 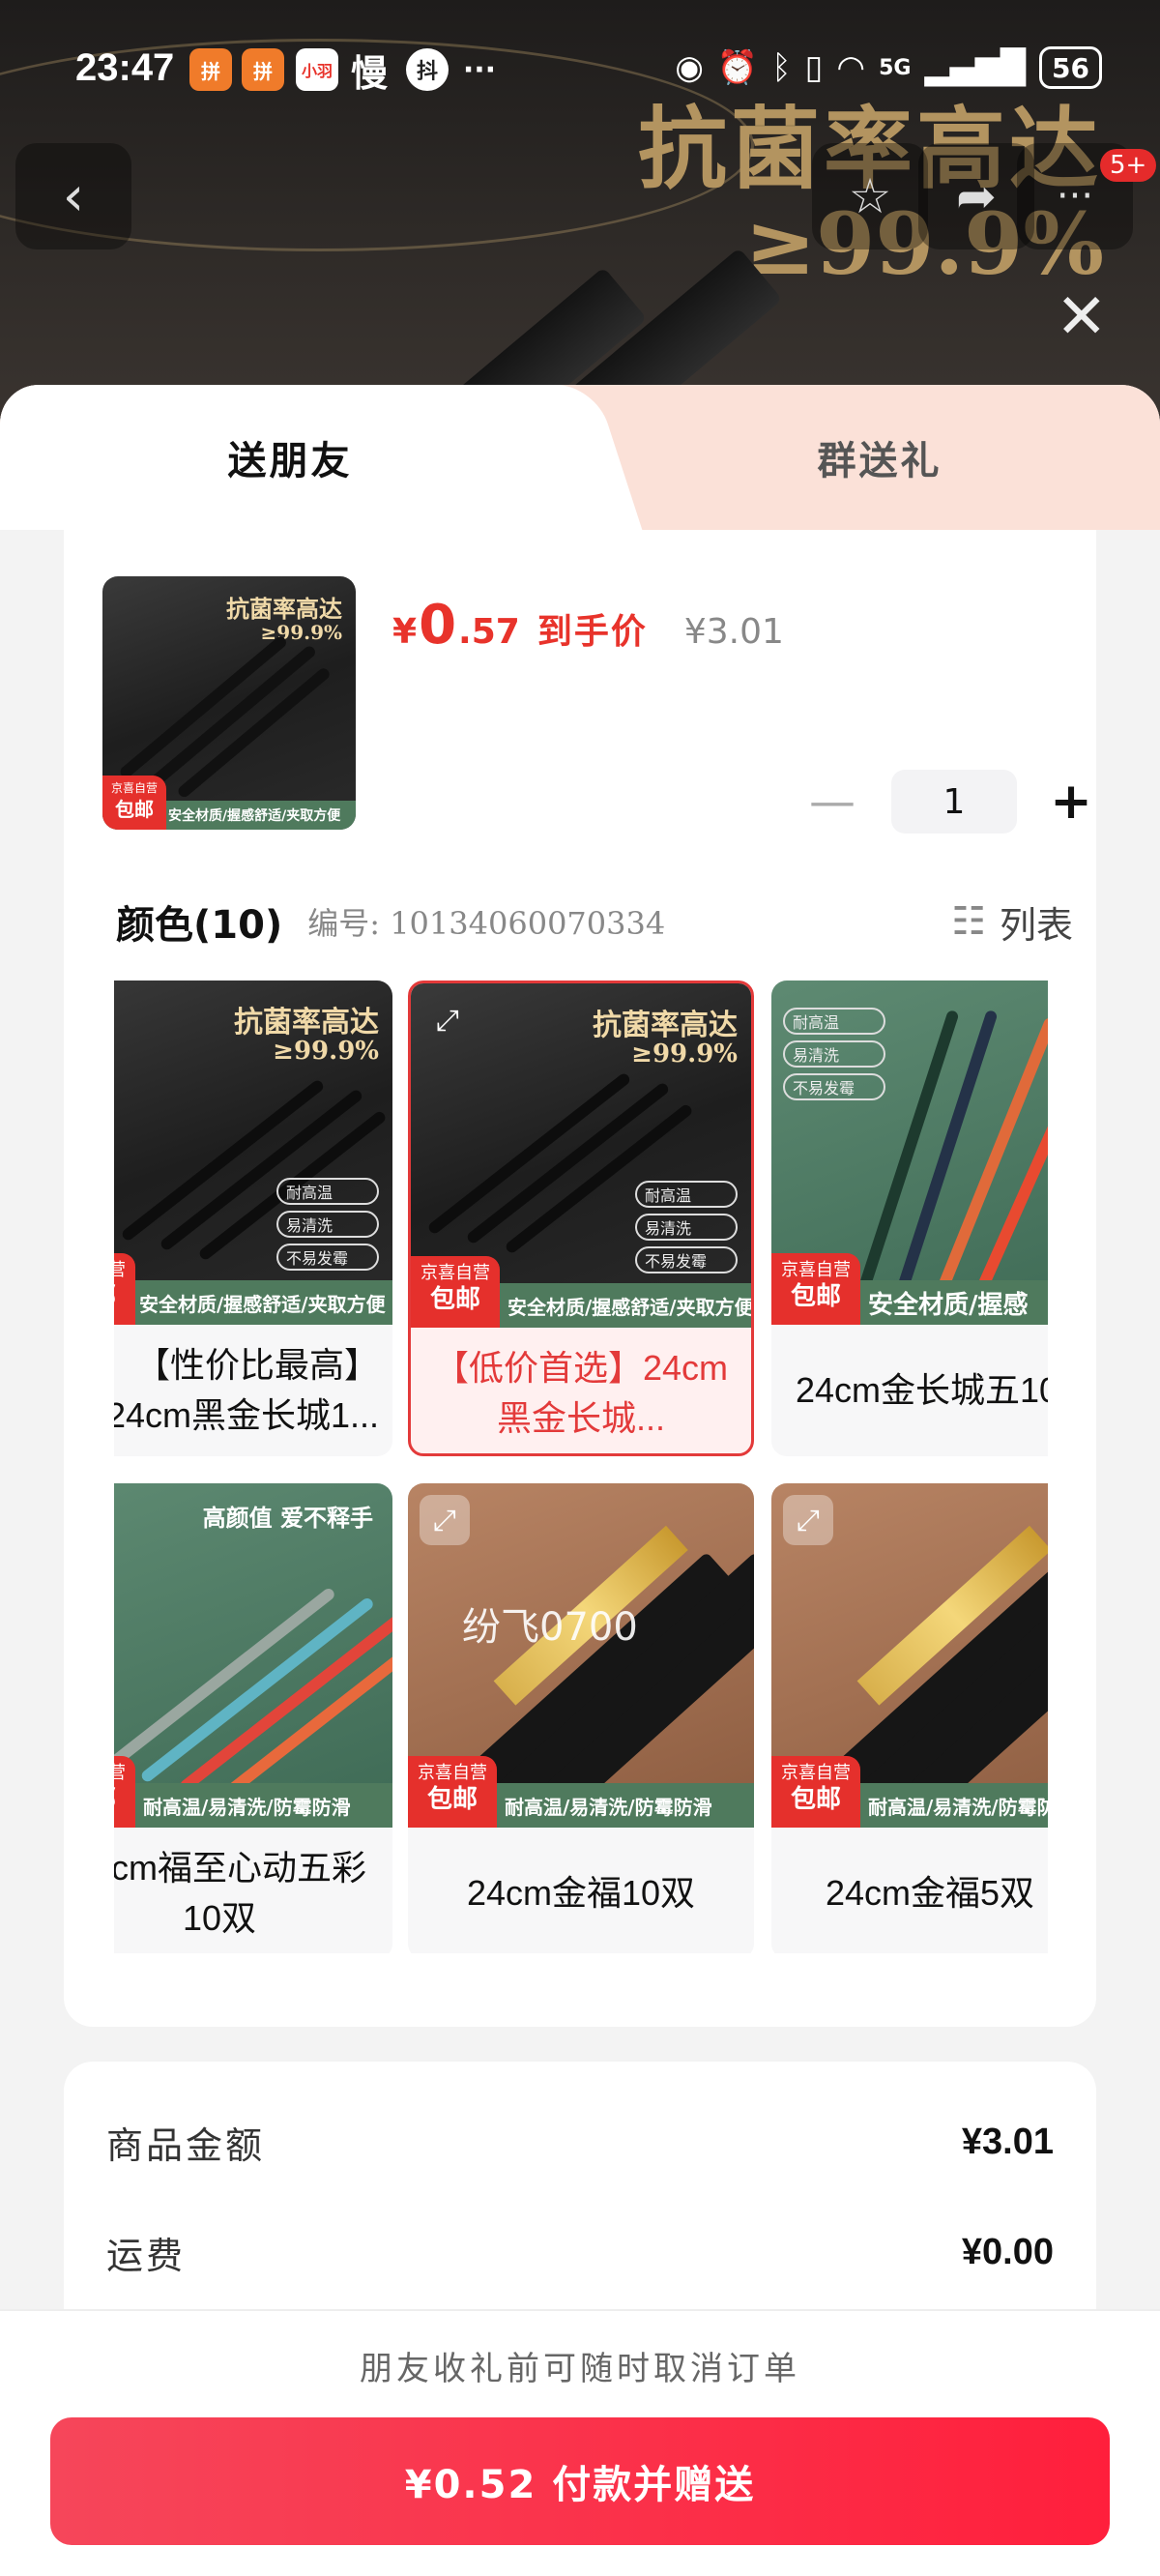 I want to click on price-decimal: .57, so click(x=489, y=632).